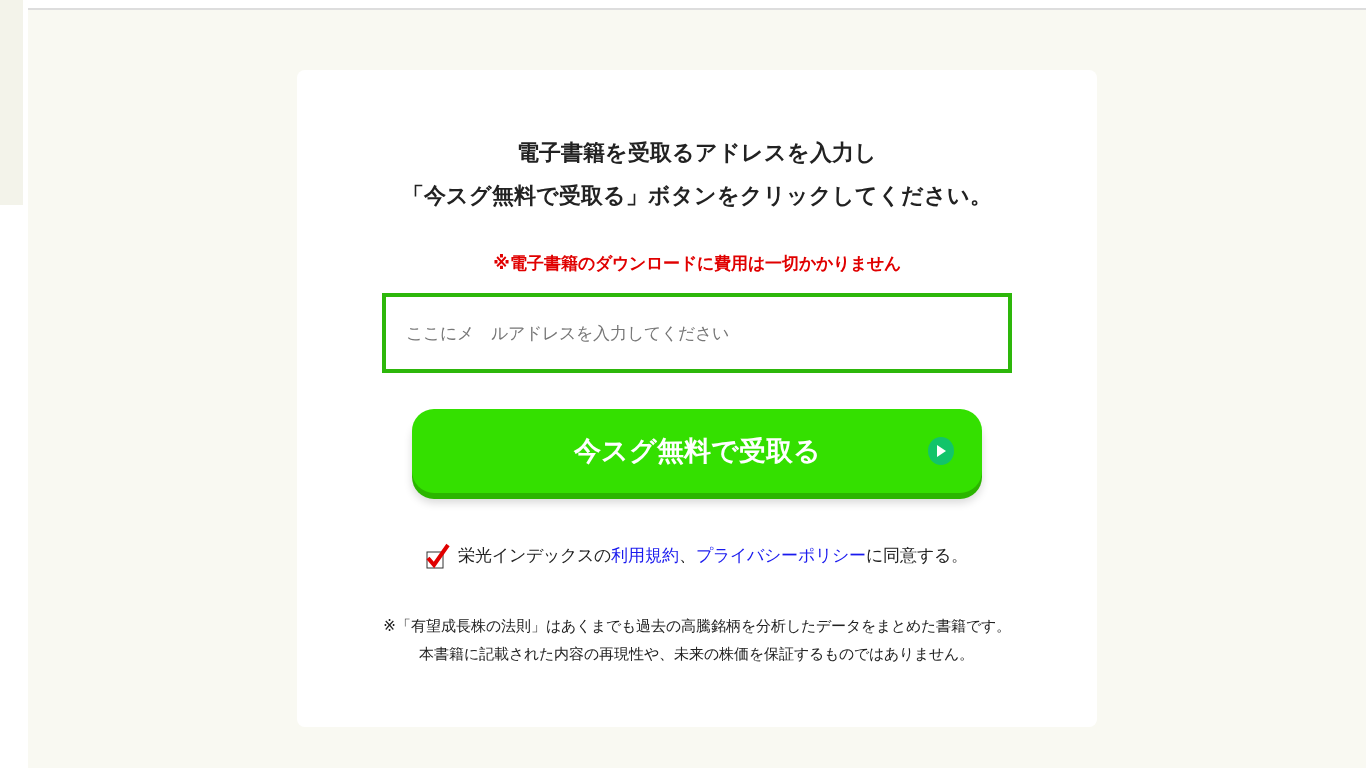  Describe the element at coordinates (438, 555) in the screenshot. I see `checkbox` at that location.